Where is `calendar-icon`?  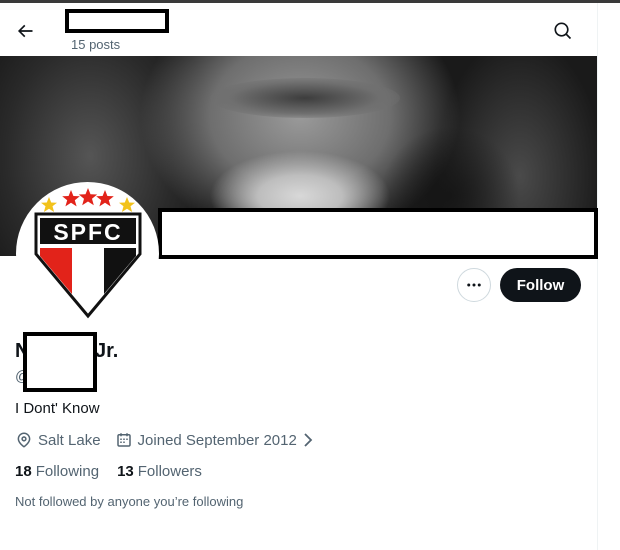
calendar-icon is located at coordinates (123, 440).